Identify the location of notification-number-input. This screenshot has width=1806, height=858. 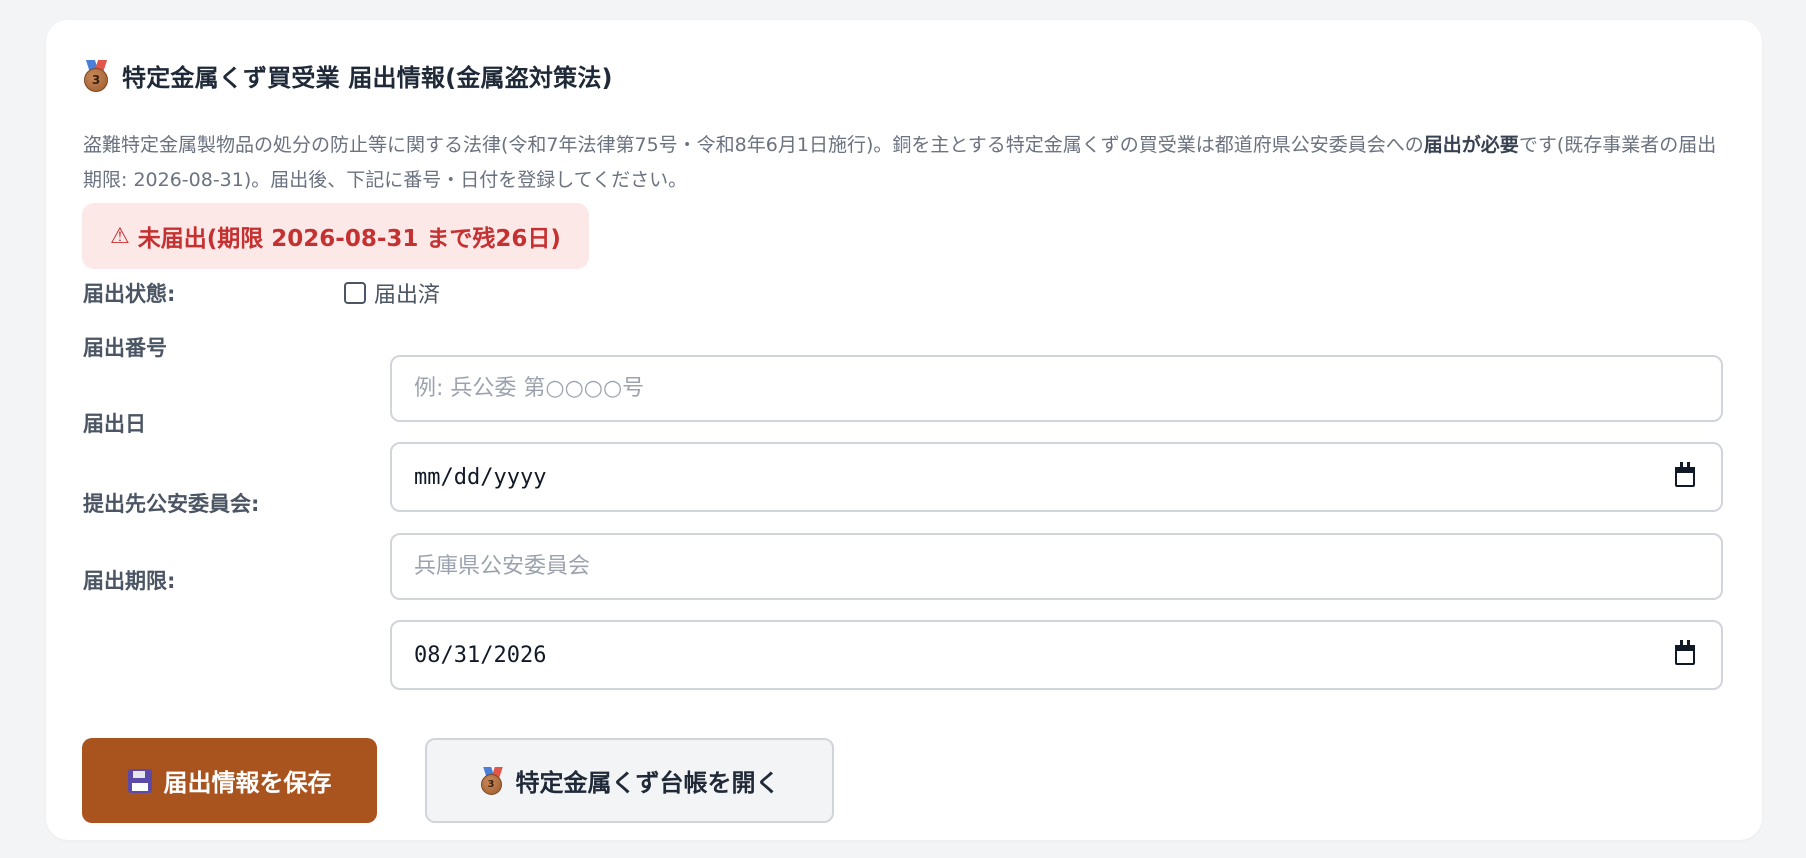
(1056, 388).